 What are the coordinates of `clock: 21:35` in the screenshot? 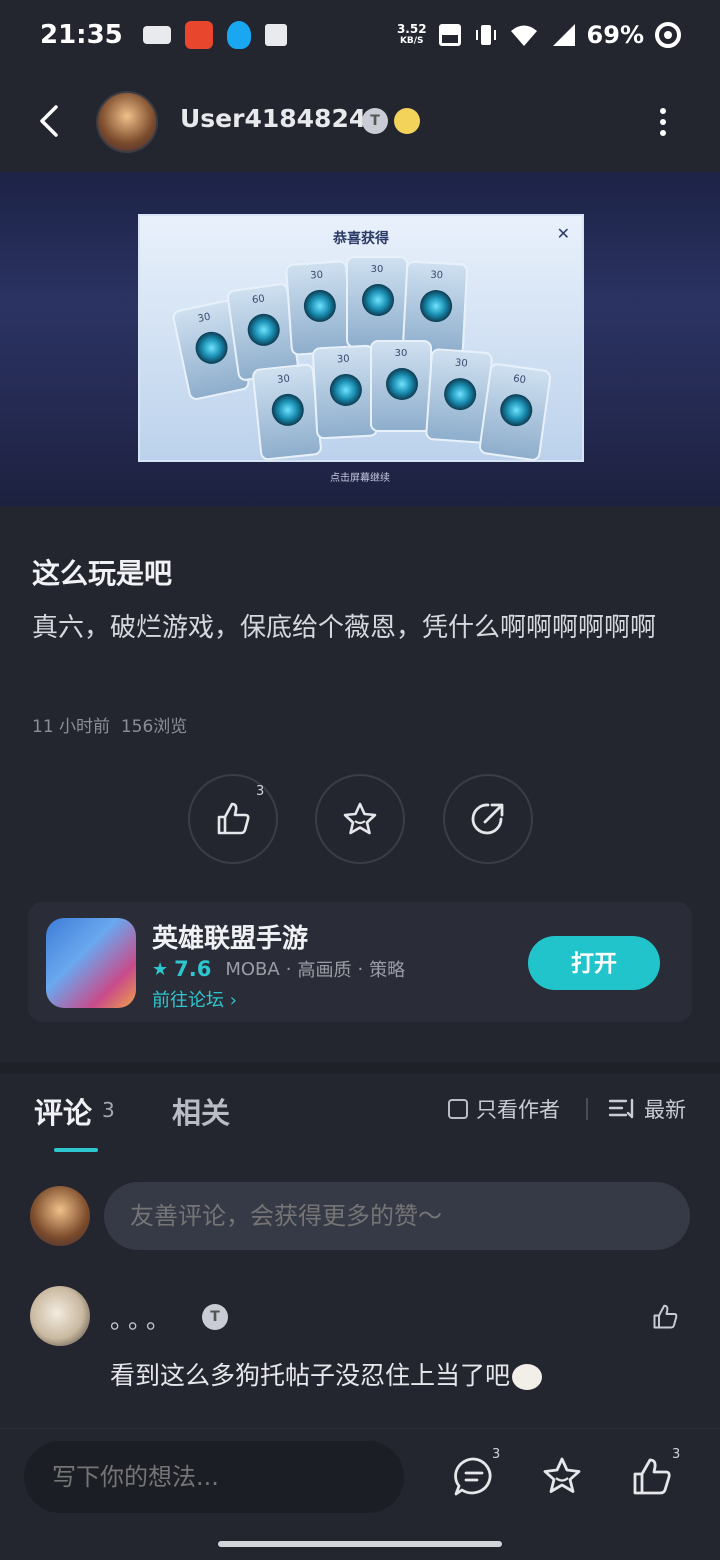 It's located at (81, 35).